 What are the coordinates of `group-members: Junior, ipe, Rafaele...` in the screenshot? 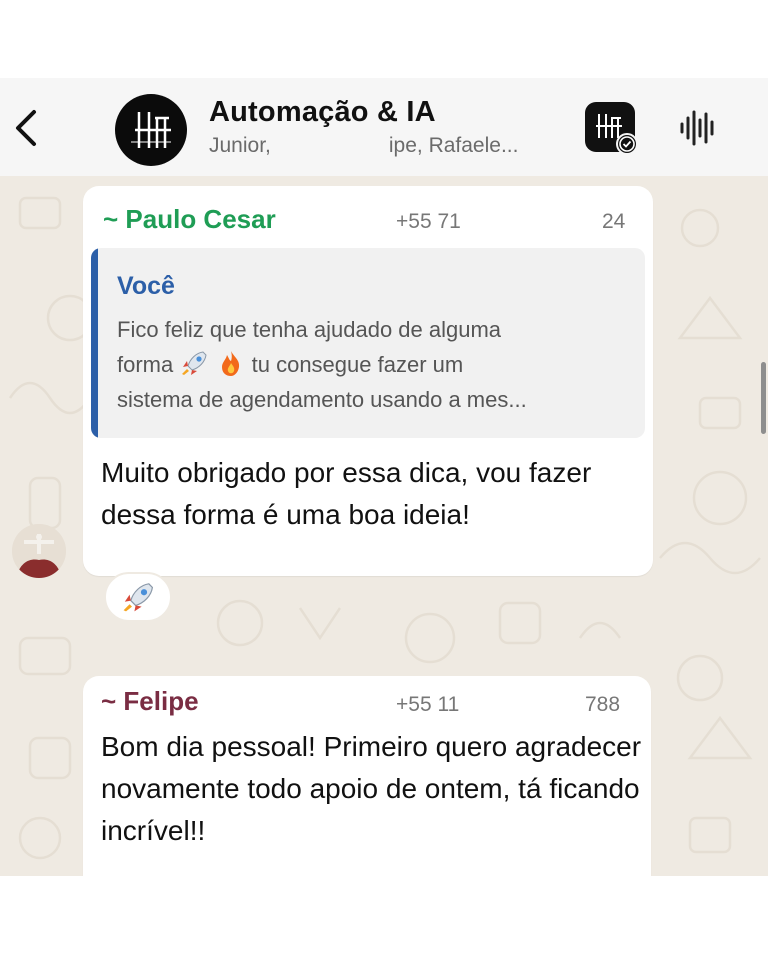 It's located at (363, 146).